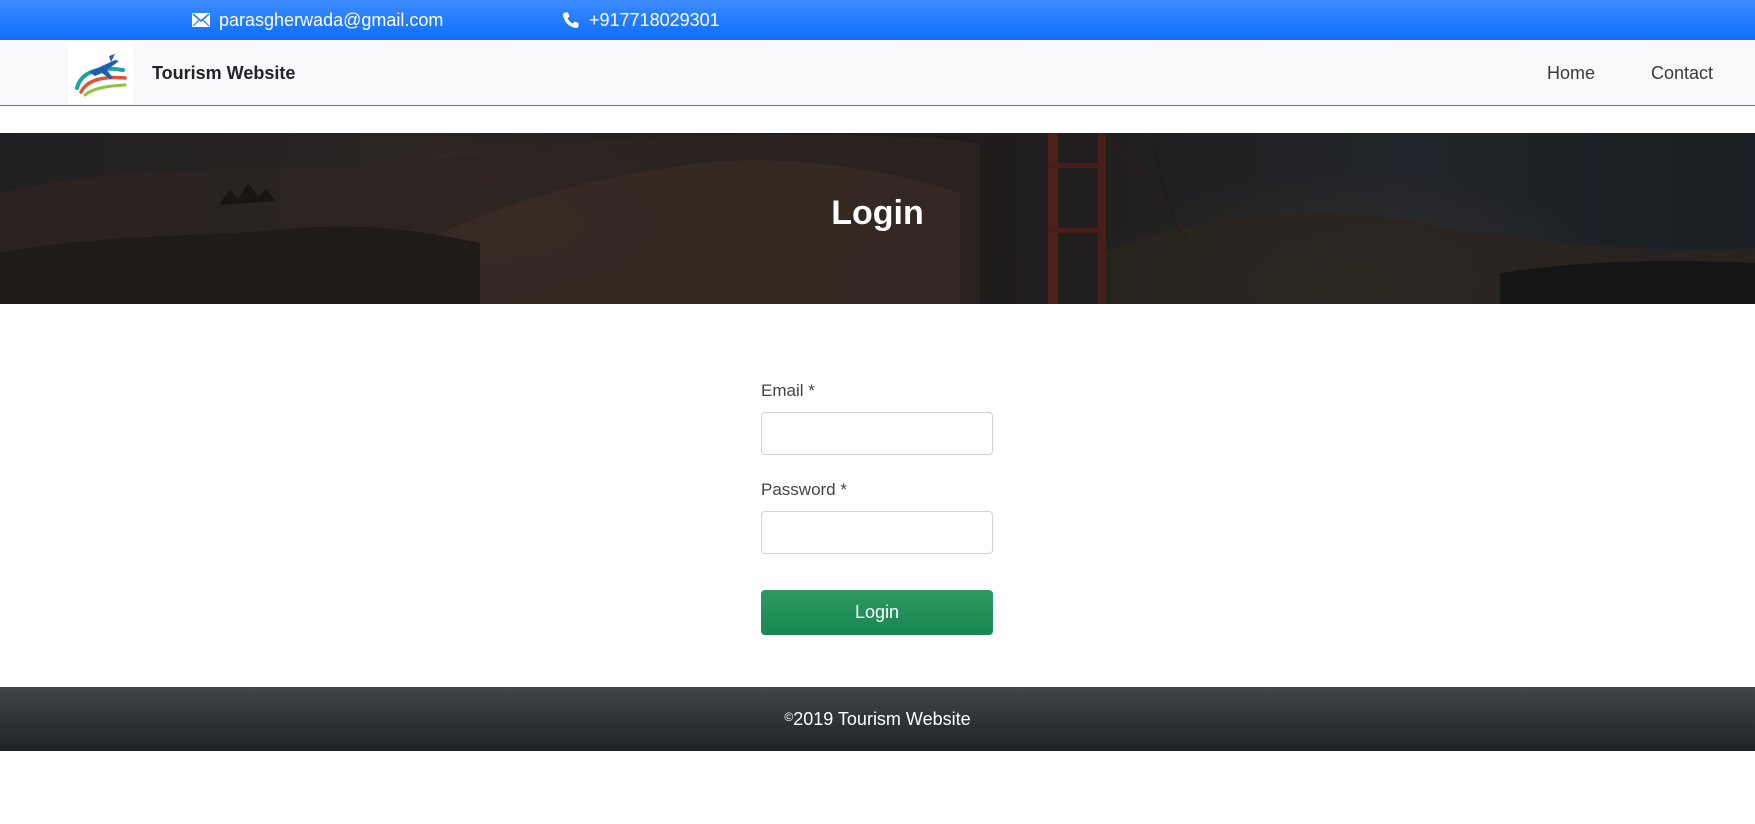 The width and height of the screenshot is (1755, 824). Describe the element at coordinates (877, 73) in the screenshot. I see `navbar: Tourism Website Home Contact` at that location.